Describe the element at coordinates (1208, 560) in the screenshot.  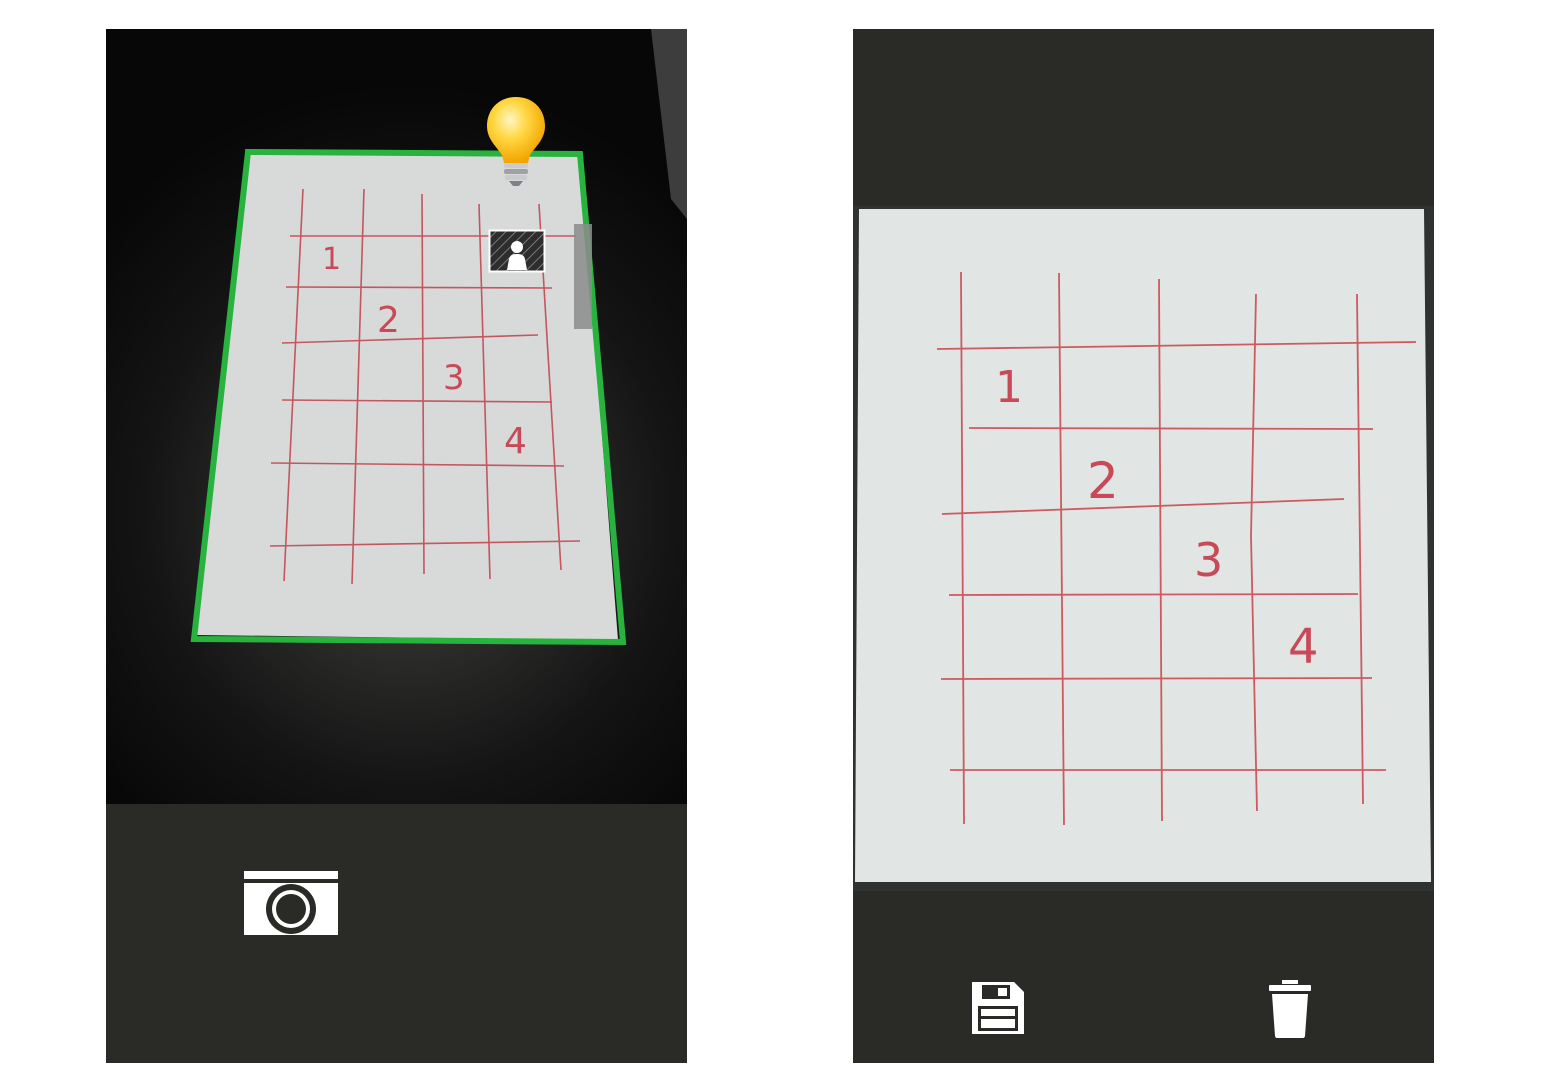
I see `scan-number-3: 3` at that location.